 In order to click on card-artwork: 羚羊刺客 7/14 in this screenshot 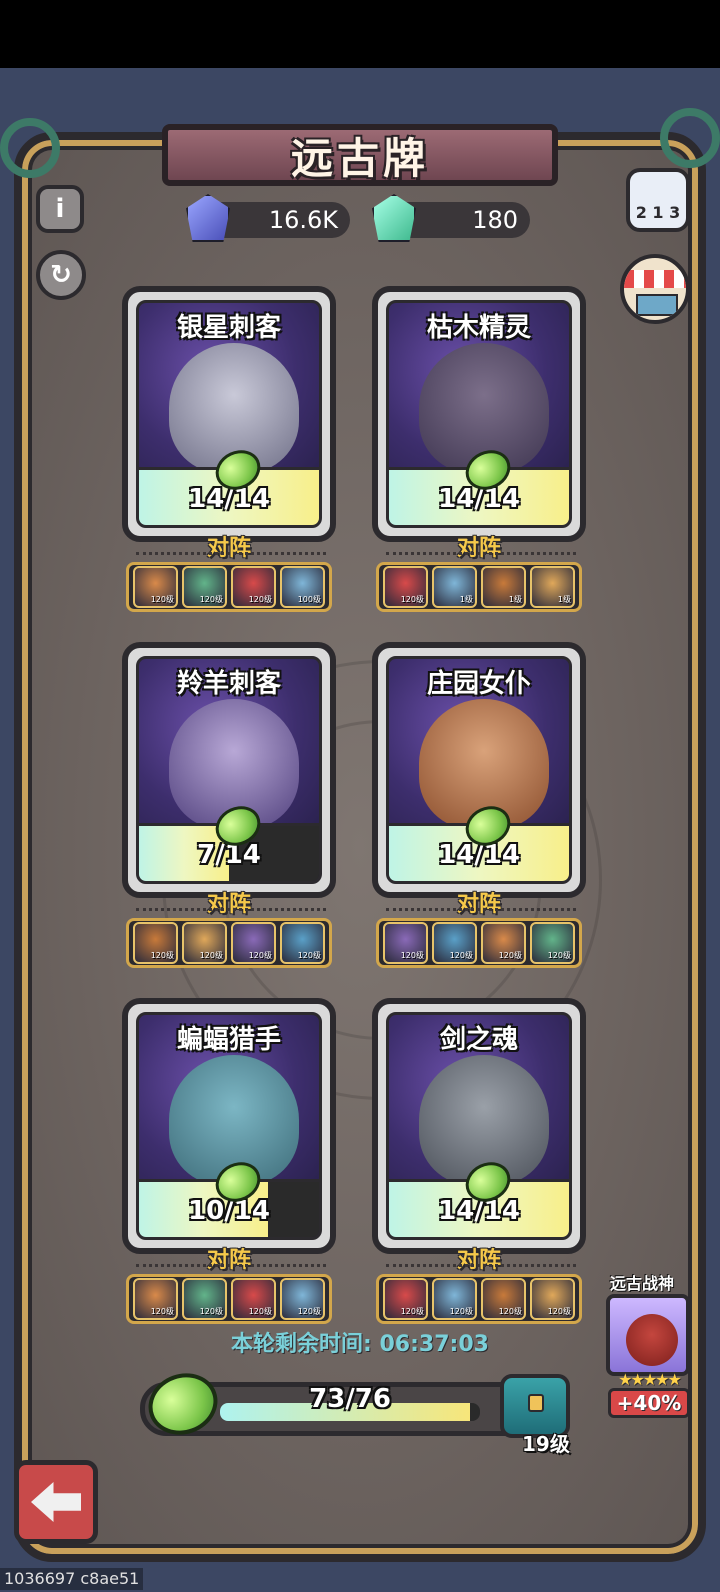, I will do `click(229, 770)`.